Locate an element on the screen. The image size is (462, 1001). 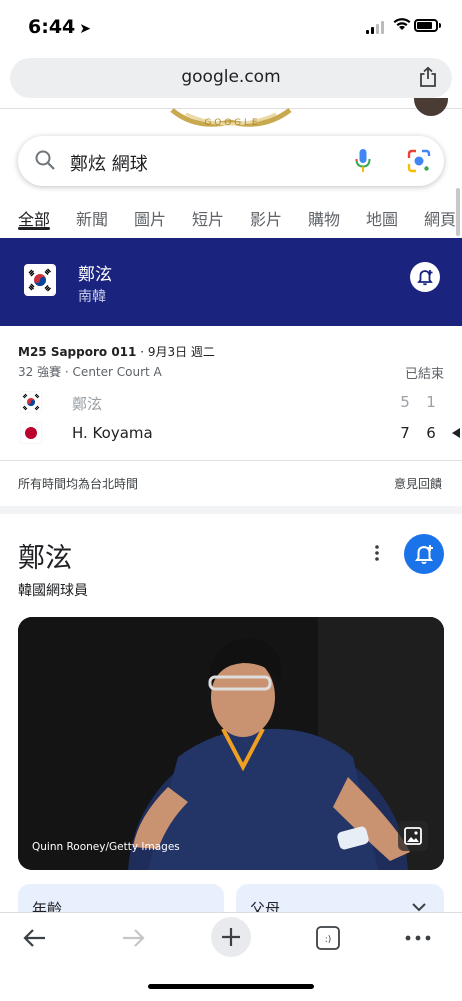
image-icon is located at coordinates (413, 836).